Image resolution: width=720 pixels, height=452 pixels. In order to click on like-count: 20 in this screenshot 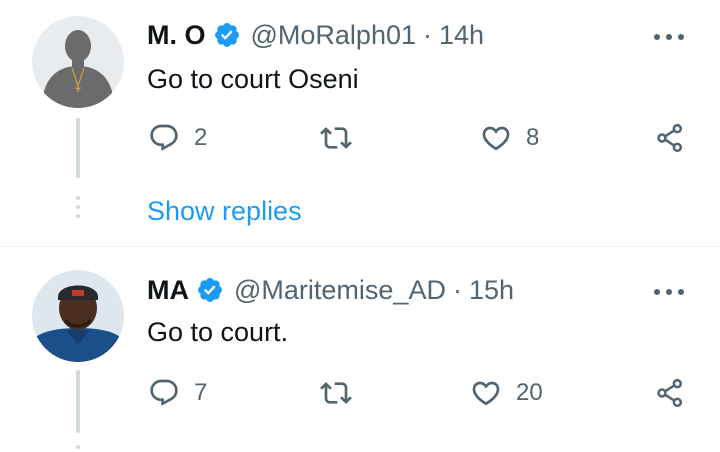, I will do `click(529, 392)`.